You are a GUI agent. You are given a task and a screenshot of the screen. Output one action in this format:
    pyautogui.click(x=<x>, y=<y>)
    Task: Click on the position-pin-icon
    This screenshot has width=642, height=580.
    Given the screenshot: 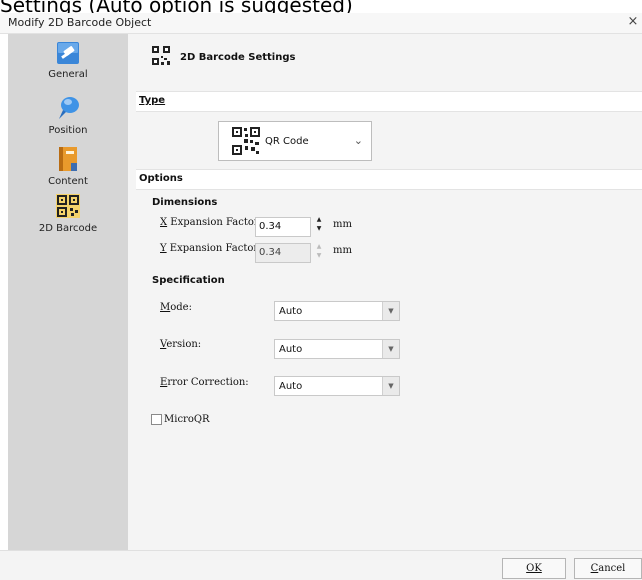 What is the action you would take?
    pyautogui.click(x=69, y=108)
    